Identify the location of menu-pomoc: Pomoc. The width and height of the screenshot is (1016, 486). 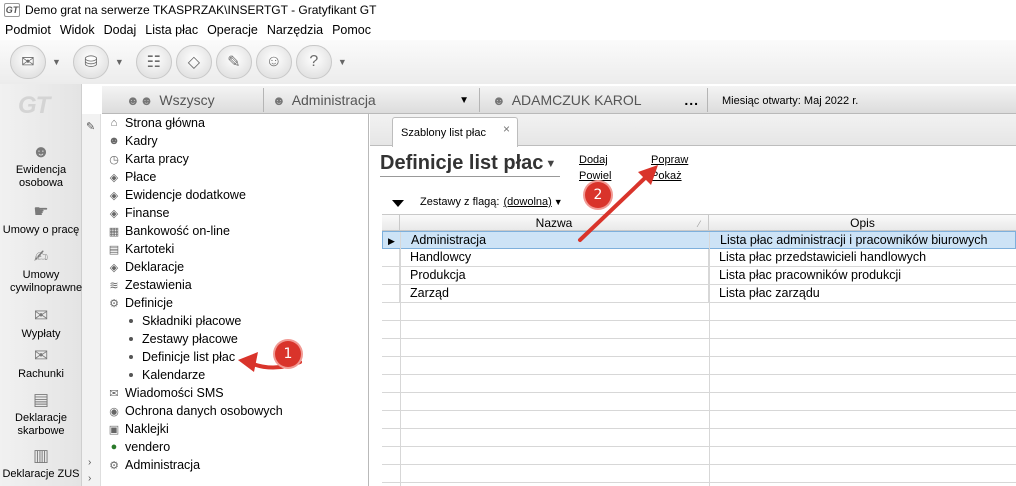
(351, 30).